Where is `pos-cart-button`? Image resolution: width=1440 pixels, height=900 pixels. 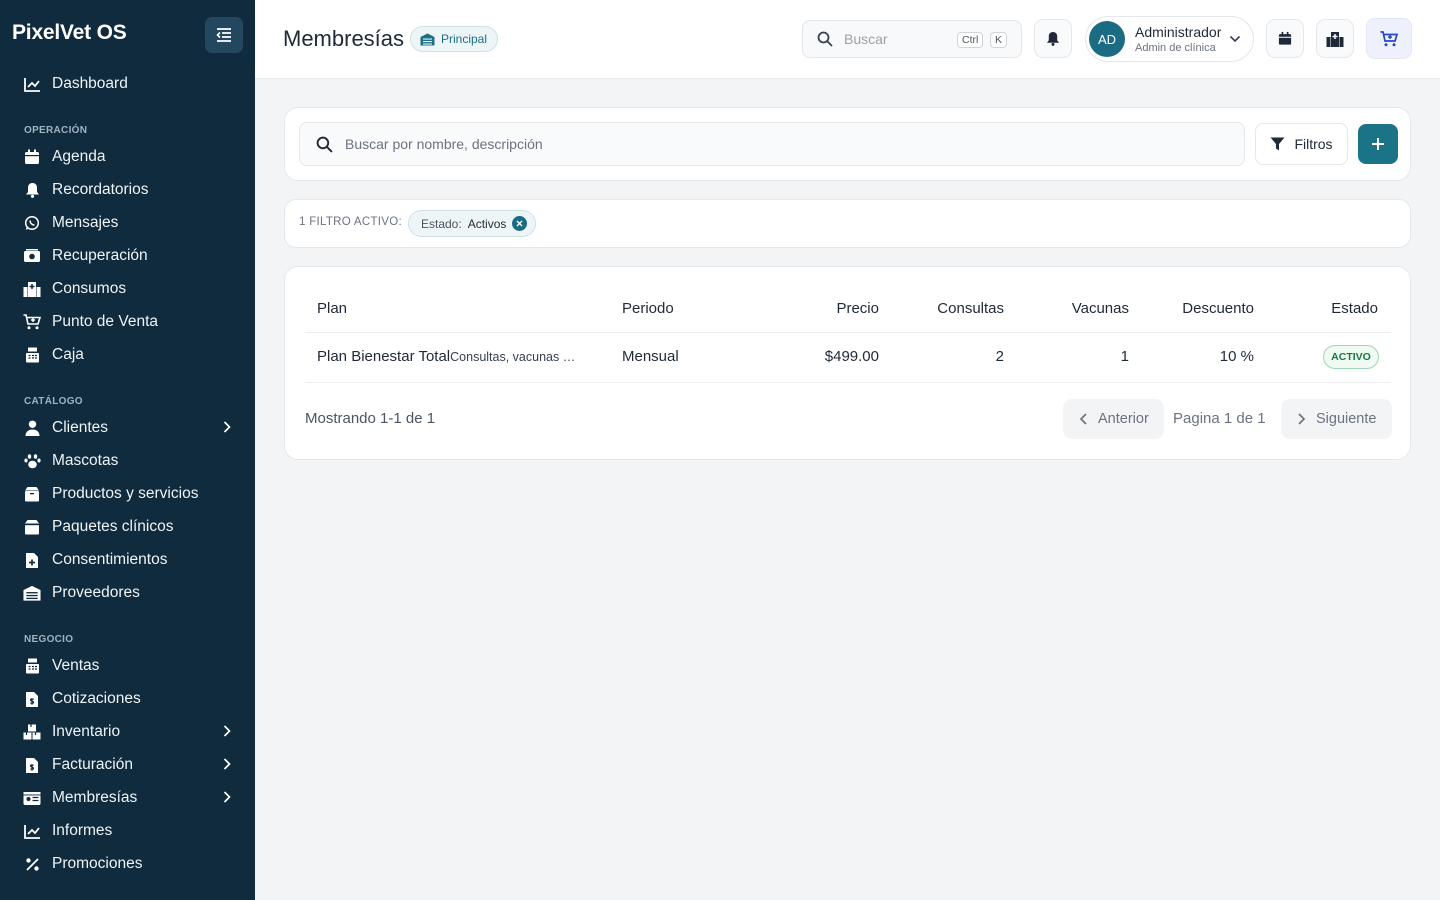 pos-cart-button is located at coordinates (1389, 38).